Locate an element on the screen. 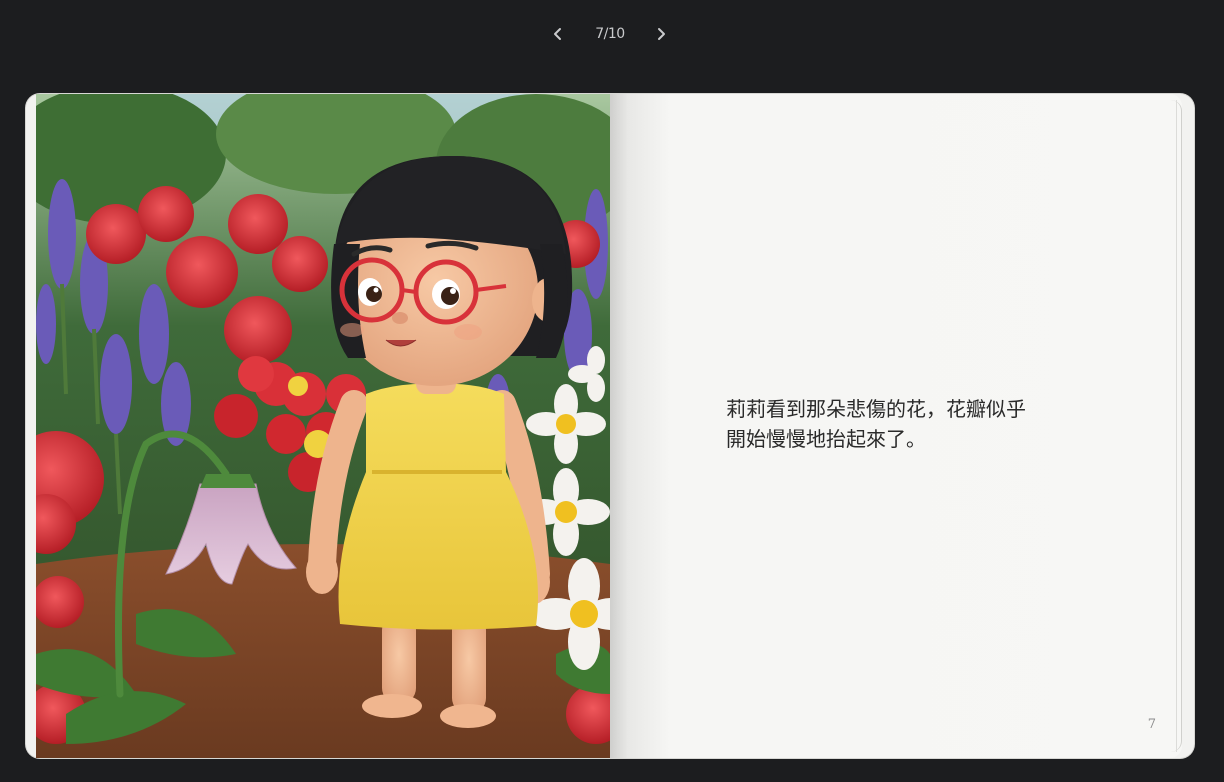  previous-page-button is located at coordinates (558, 34).